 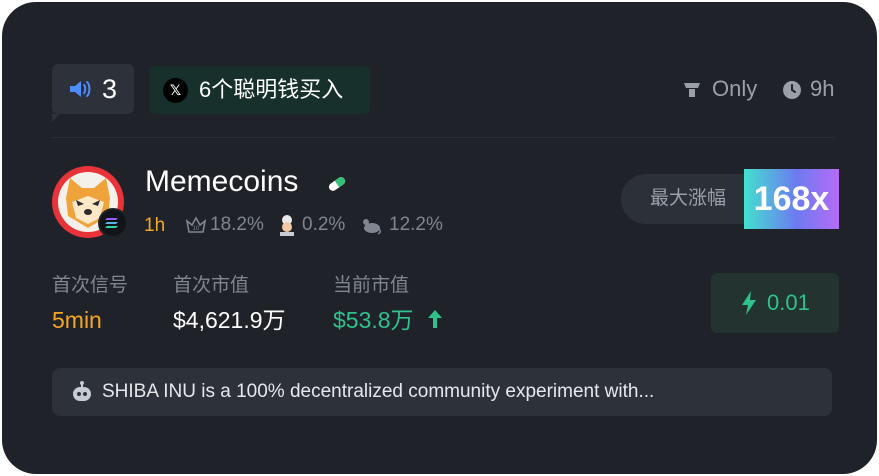 What do you see at coordinates (196, 224) in the screenshot?
I see `crown-icon: 10` at bounding box center [196, 224].